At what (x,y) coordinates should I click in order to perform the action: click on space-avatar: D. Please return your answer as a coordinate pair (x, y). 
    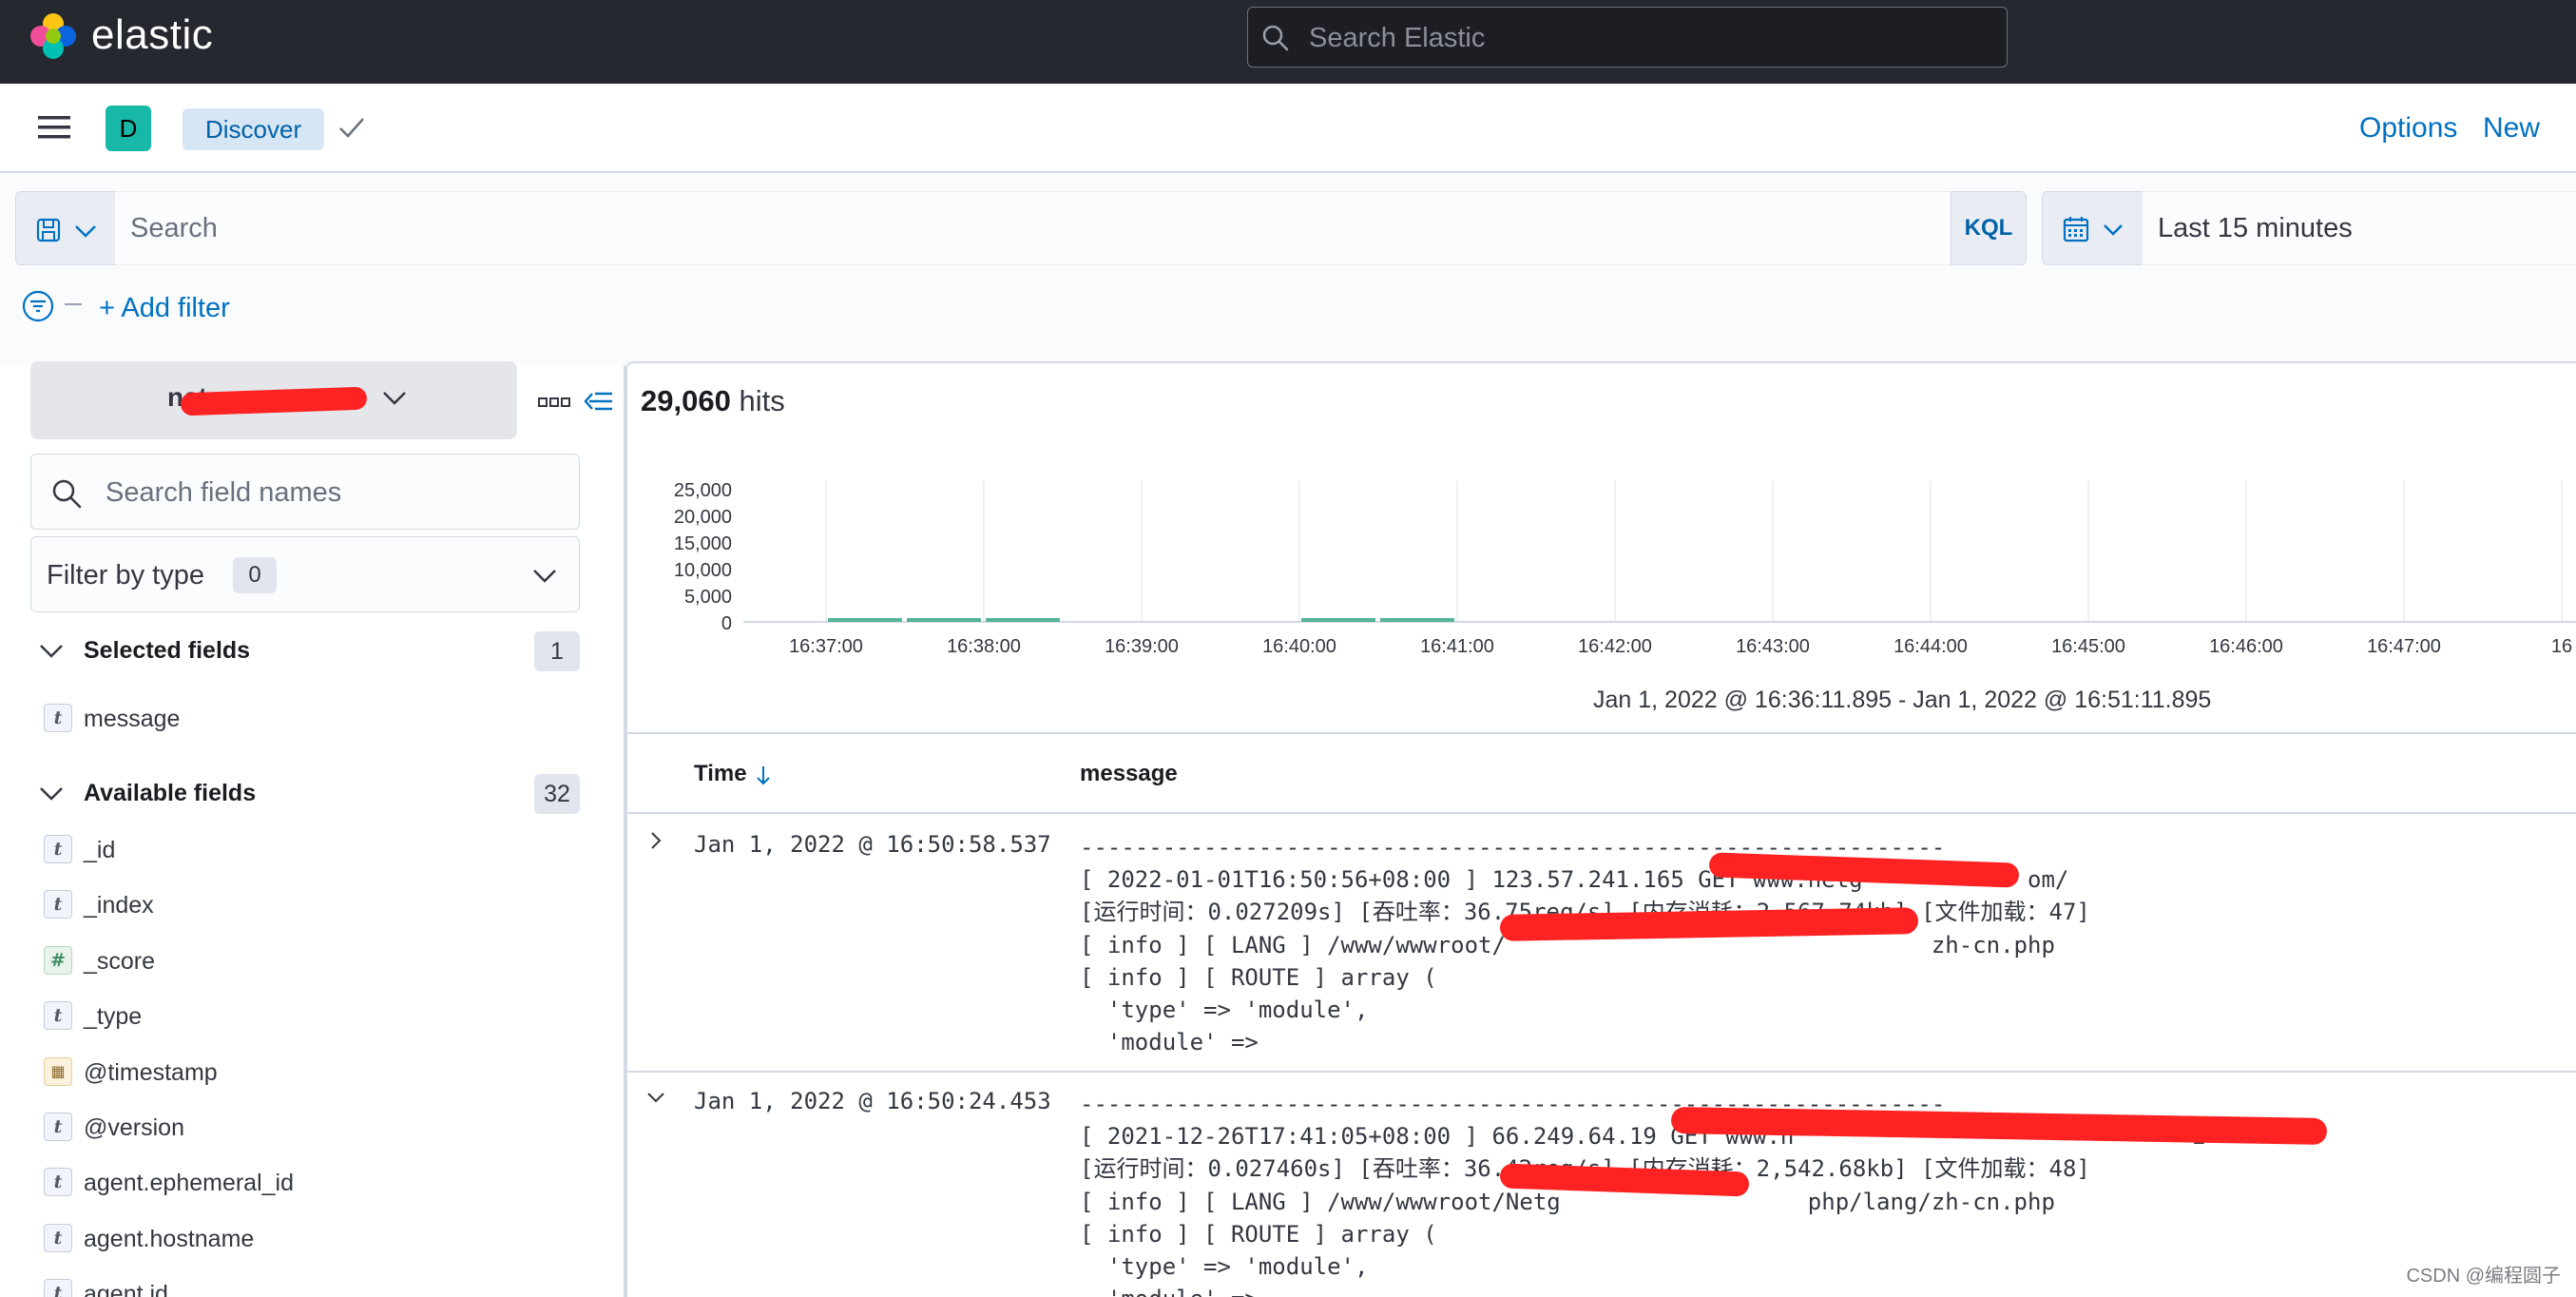
    Looking at the image, I should click on (129, 128).